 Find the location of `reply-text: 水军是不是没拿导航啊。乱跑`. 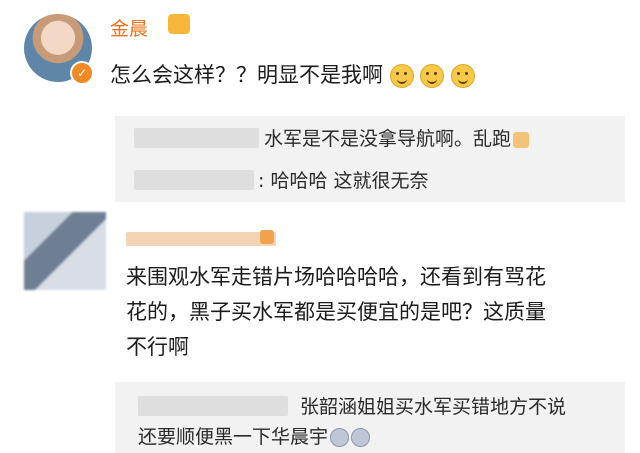

reply-text: 水军是不是没拿导航啊。乱跑 is located at coordinates (397, 137).